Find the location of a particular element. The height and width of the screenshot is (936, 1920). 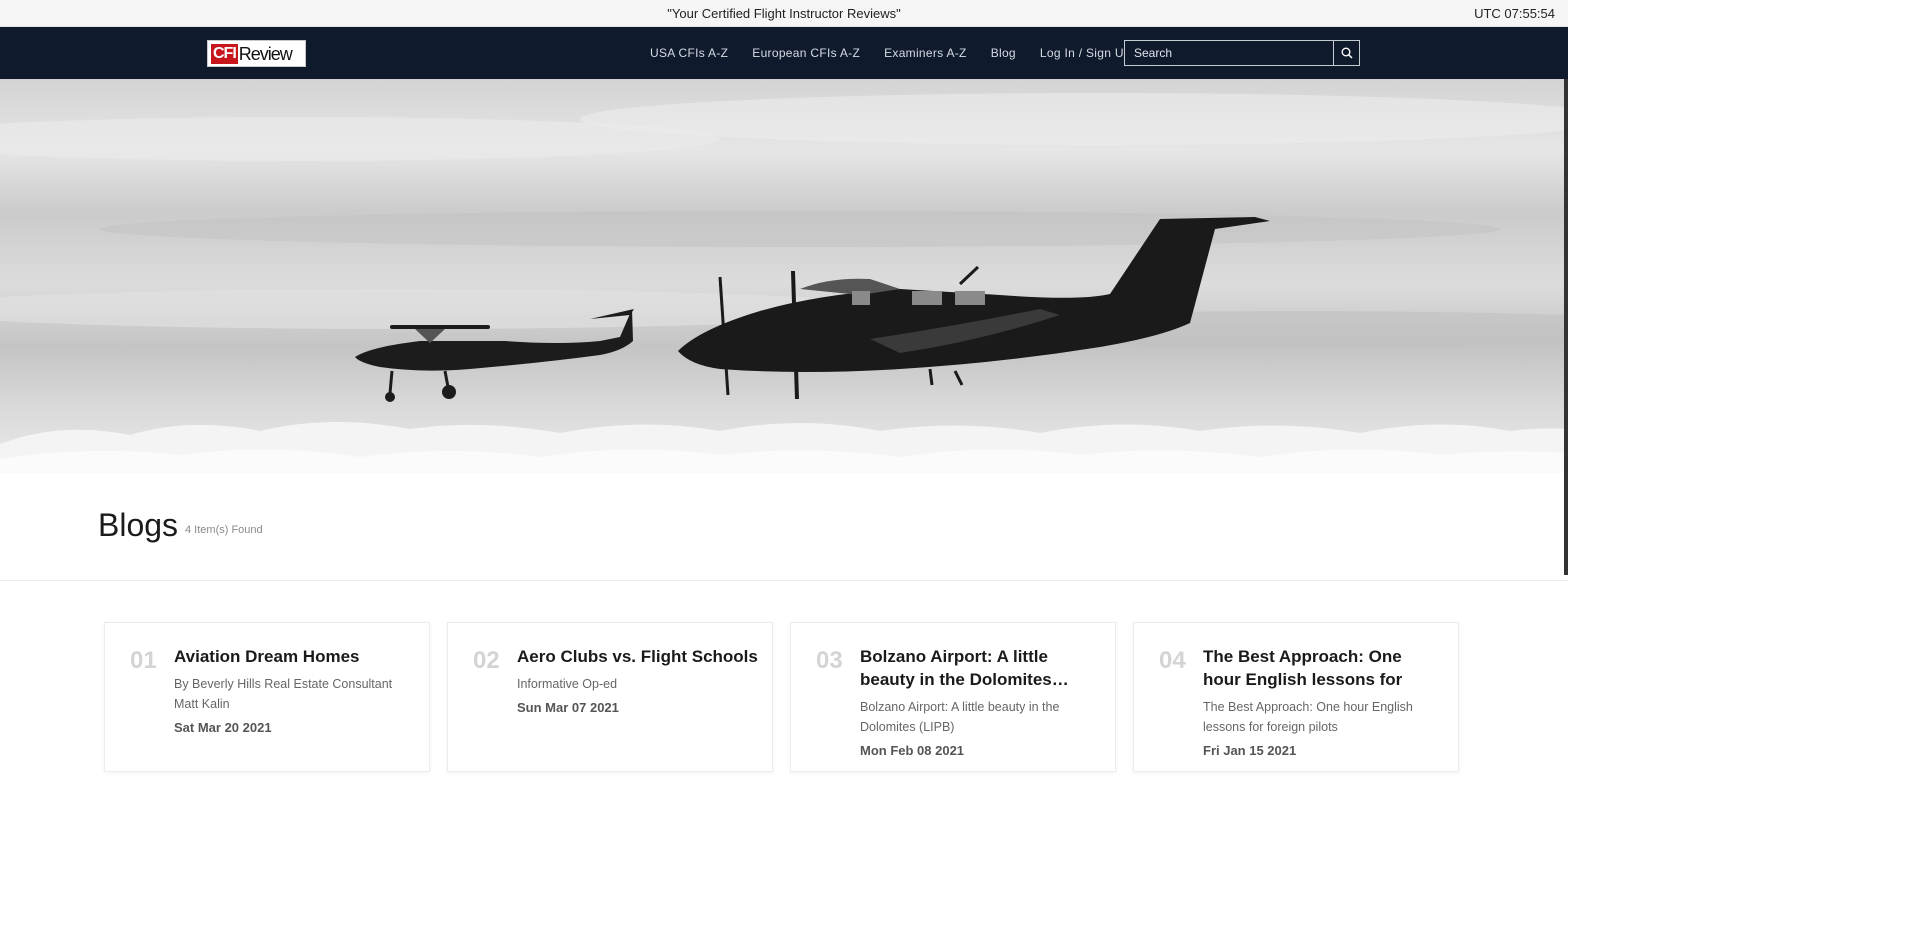

card-date: Mon Feb 08 2021 is located at coordinates (912, 750).